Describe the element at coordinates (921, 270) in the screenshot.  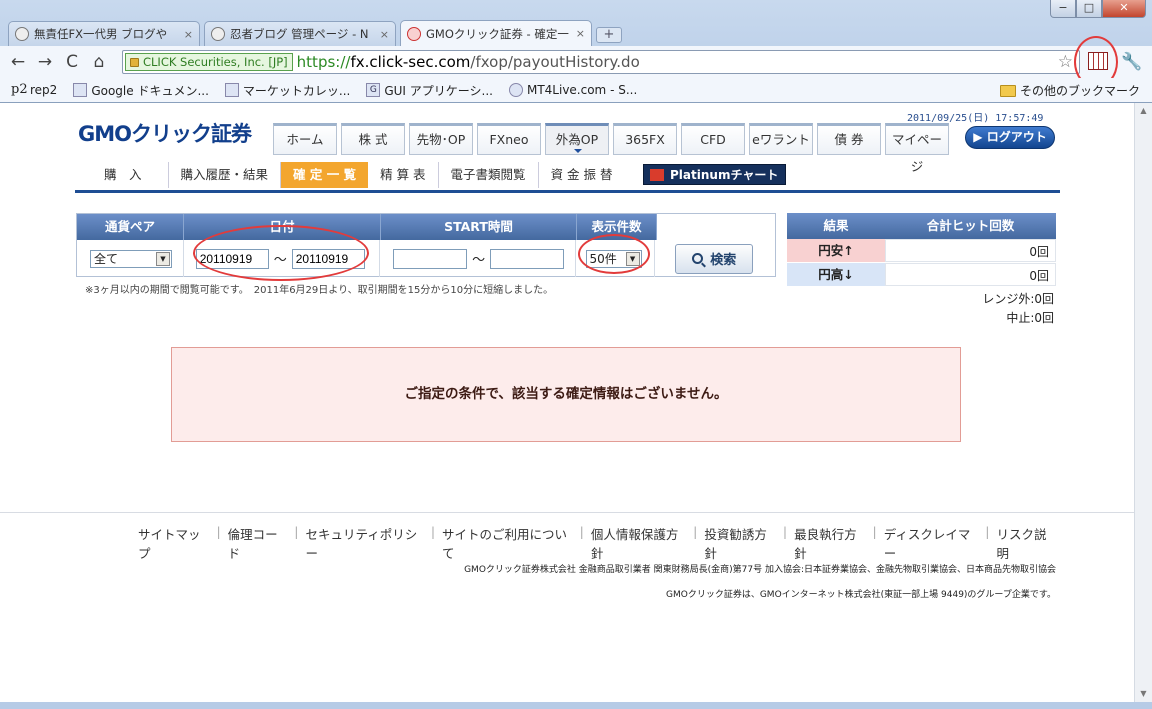
I see `results-summary: 結果 合計ヒット回数 円安↑ 0回 円高↓ 0回 レンジ外:0回 中止:0回` at that location.